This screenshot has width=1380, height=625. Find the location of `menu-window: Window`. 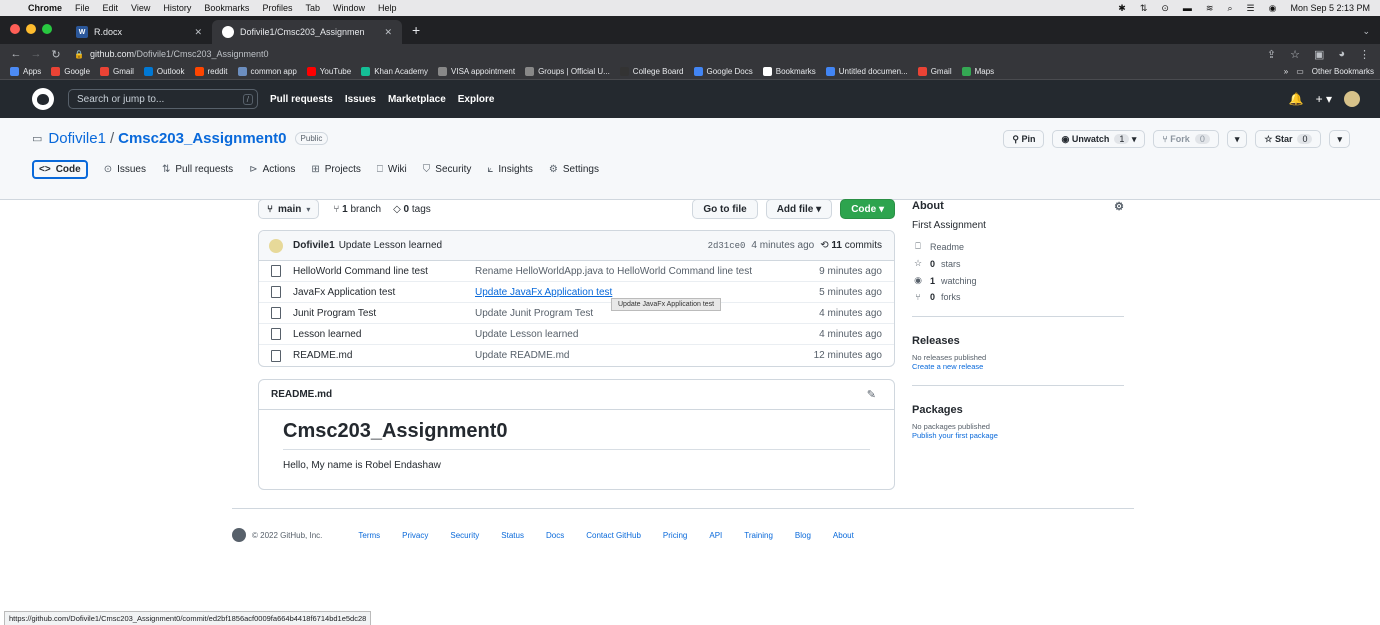

menu-window: Window is located at coordinates (349, 8).